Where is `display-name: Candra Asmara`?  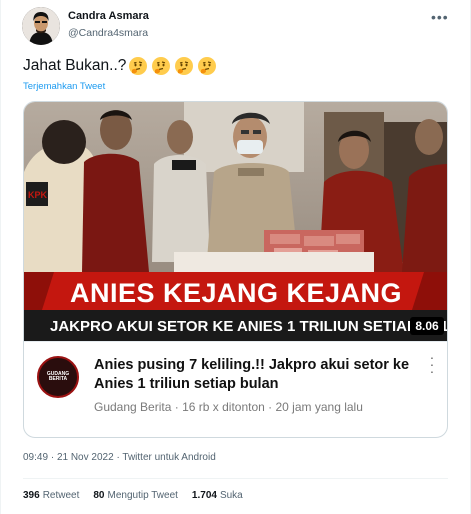
display-name: Candra Asmara is located at coordinates (108, 16).